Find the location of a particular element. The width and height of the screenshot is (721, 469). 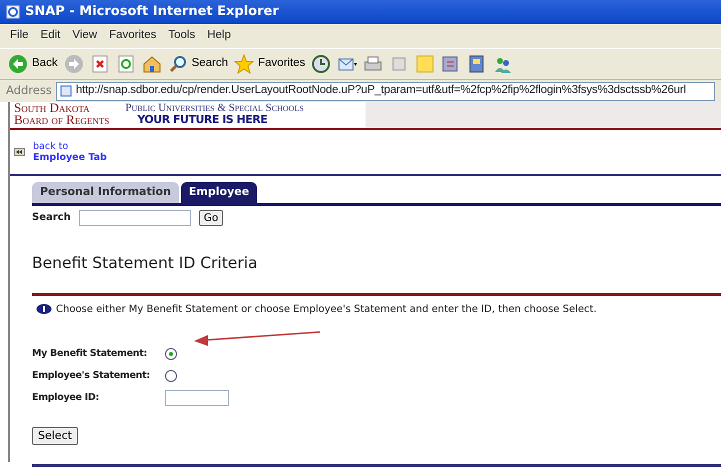

search-button: Search is located at coordinates (198, 64).